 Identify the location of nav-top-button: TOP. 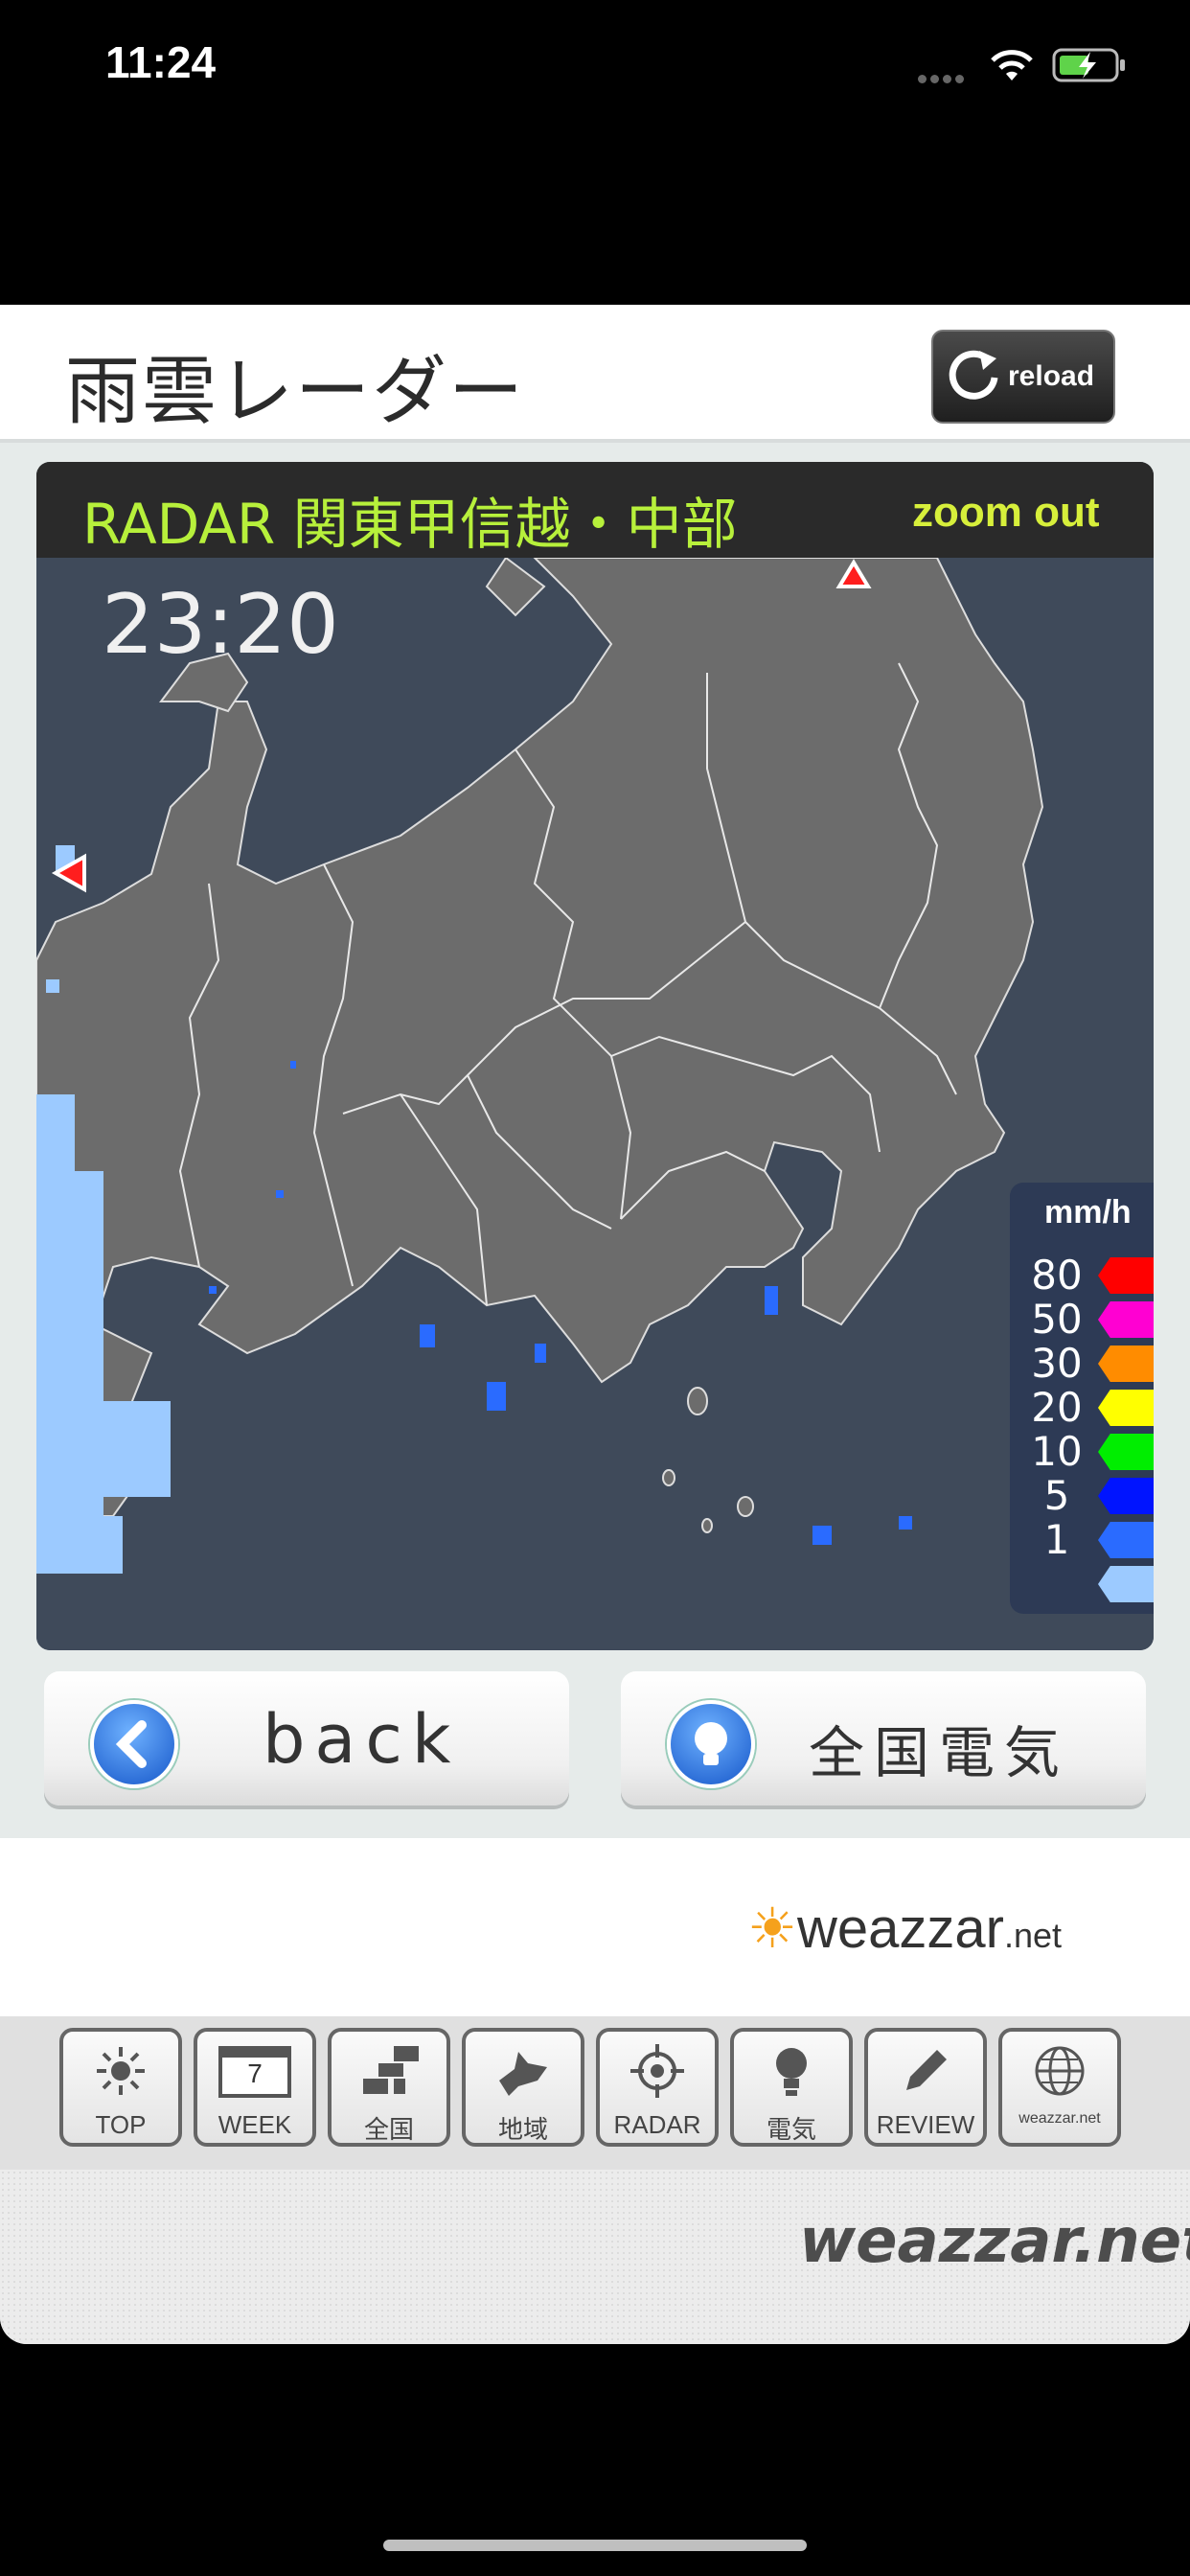
(121, 2087).